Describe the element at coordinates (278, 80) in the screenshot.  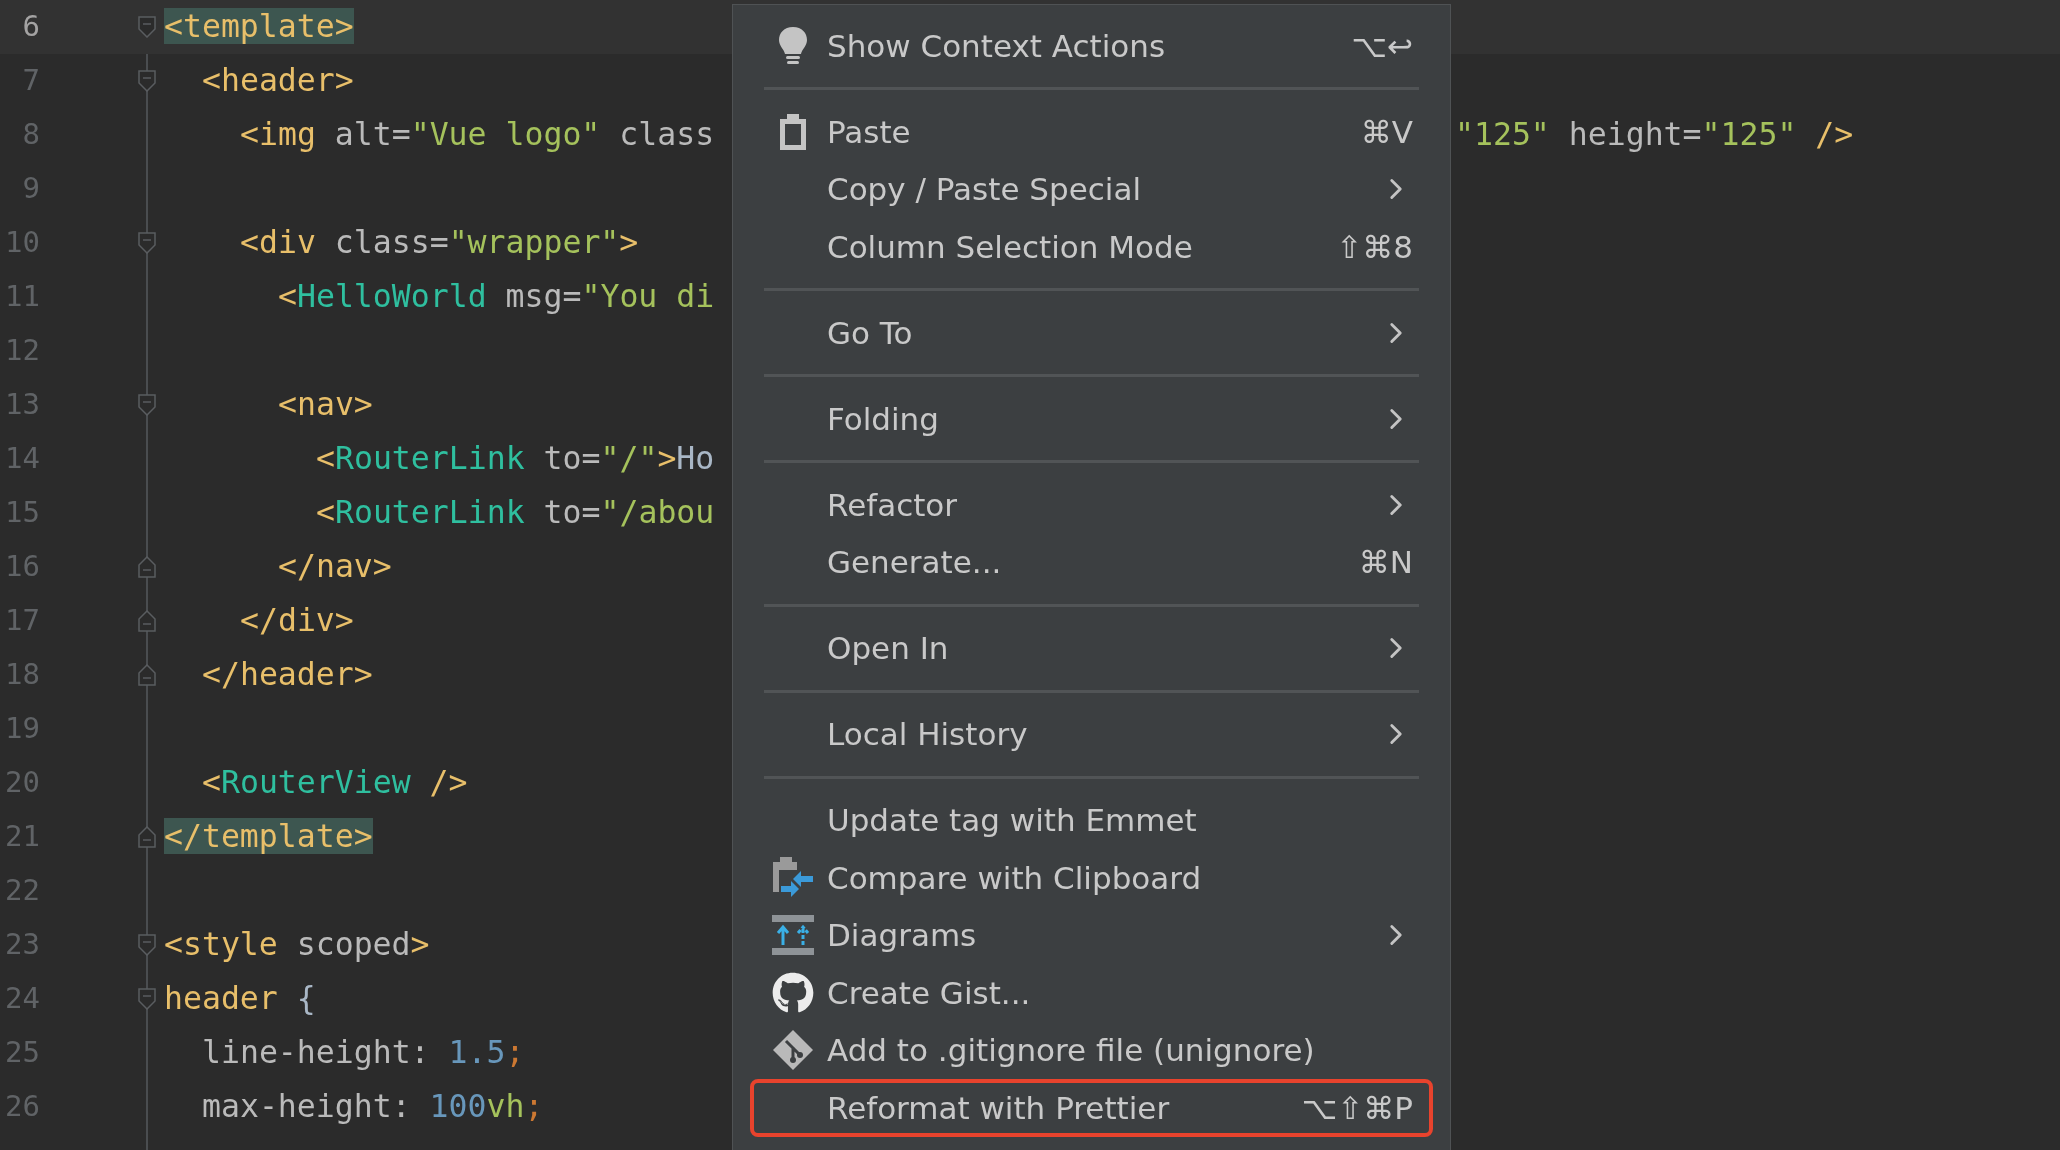
I see `code-line: <header>` at that location.